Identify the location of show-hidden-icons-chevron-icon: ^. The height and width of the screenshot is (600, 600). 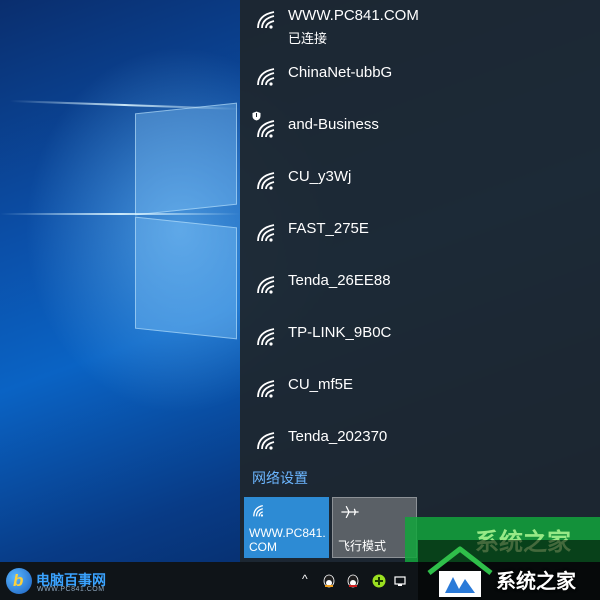
(309, 579).